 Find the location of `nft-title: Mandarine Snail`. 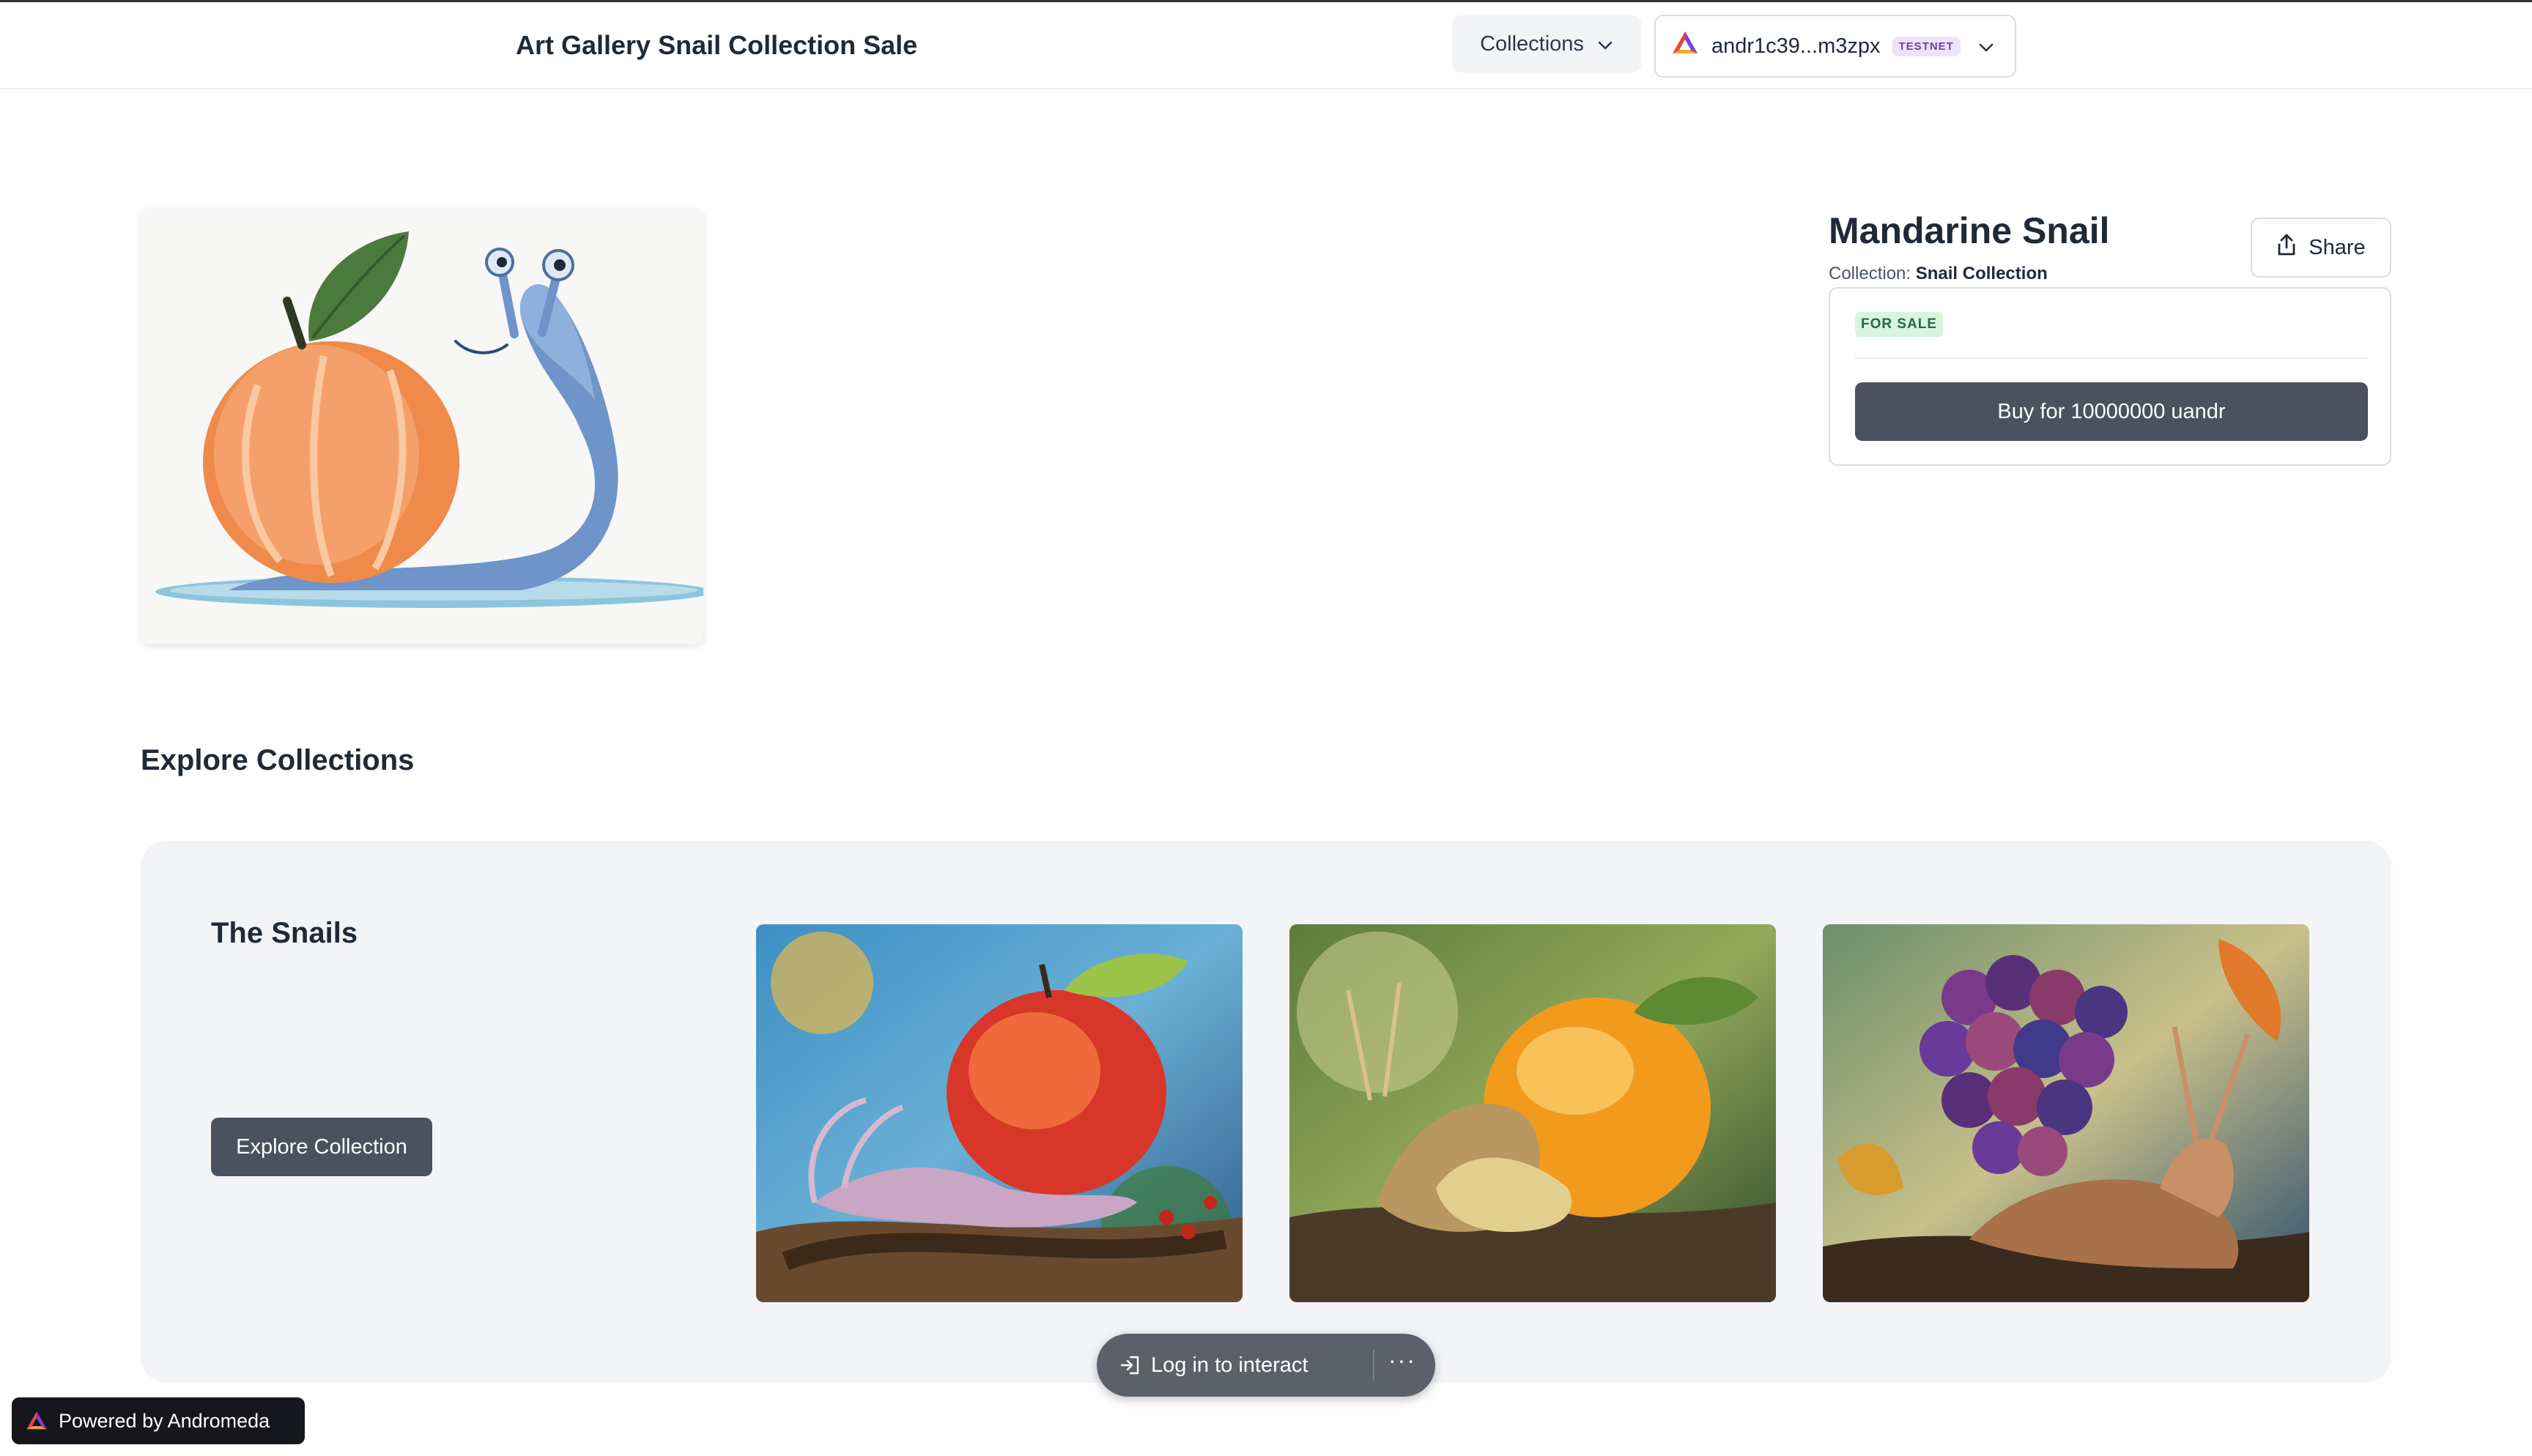

nft-title: Mandarine Snail is located at coordinates (1970, 231).